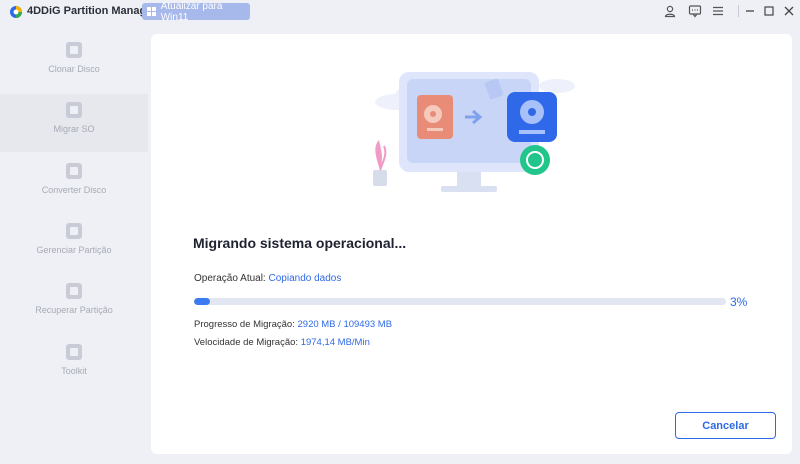  I want to click on operation-value: Copiando dados, so click(305, 278).